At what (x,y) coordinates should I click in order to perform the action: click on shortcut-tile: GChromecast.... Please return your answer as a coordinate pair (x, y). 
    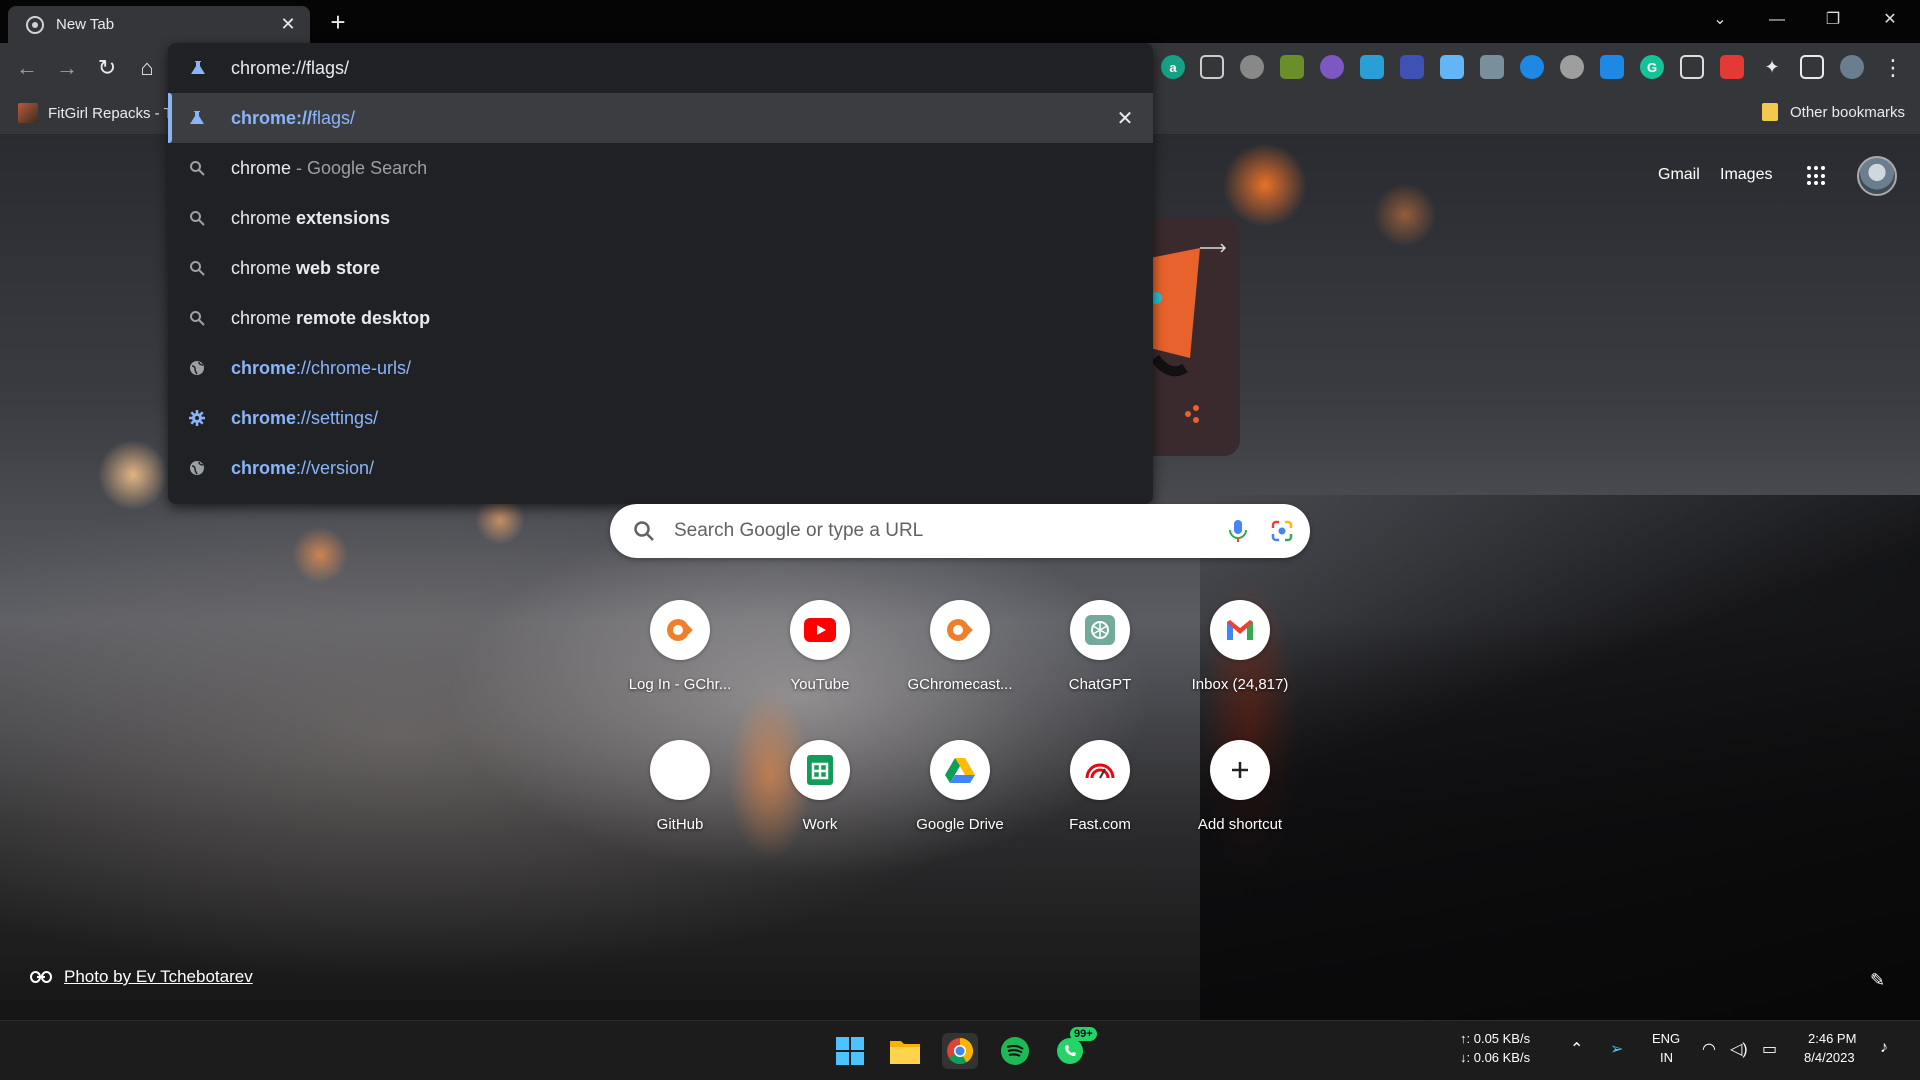
    Looking at the image, I should click on (960, 656).